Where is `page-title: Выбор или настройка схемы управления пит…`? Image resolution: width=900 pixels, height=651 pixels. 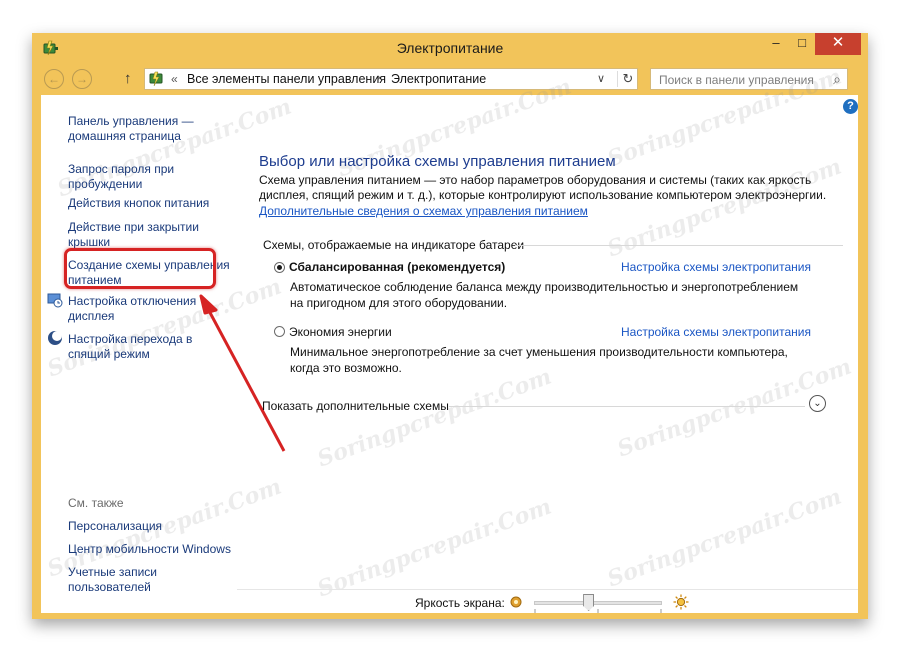
page-title: Выбор или настройка схемы управления пит… is located at coordinates (437, 161).